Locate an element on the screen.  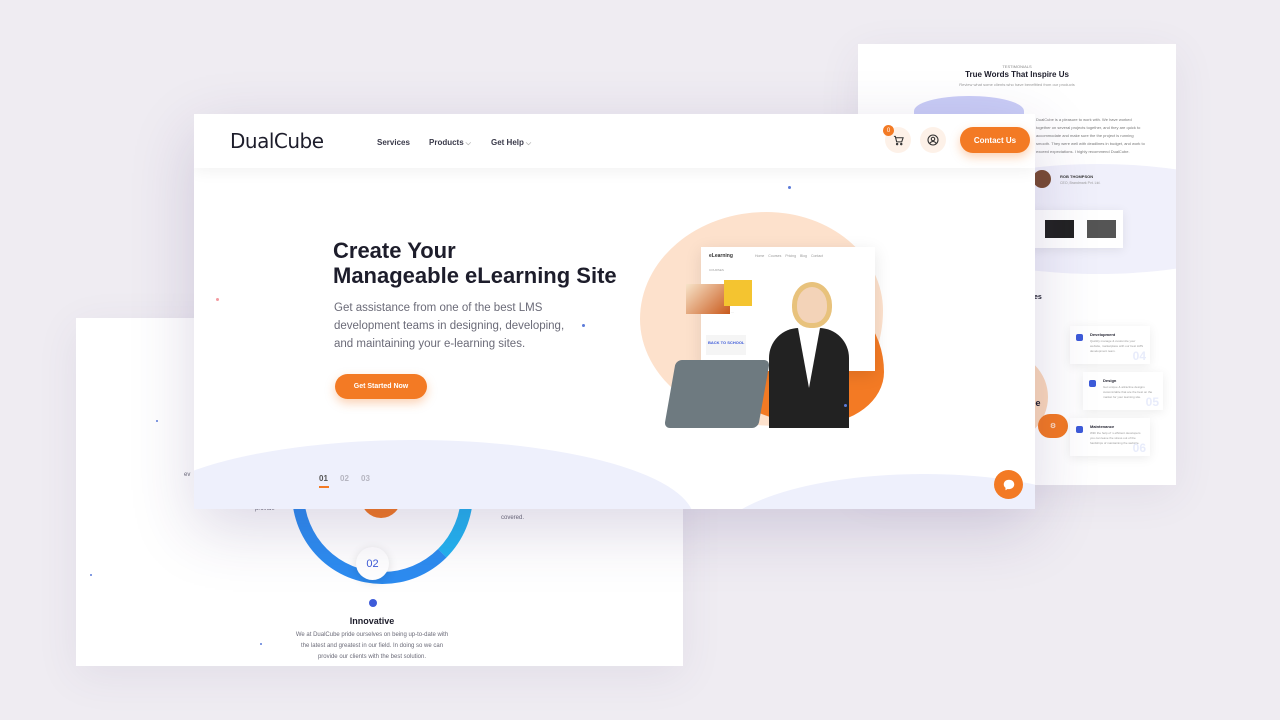
testimonials-eyebrow: TESTIMONIALS is located at coordinates (1017, 66).